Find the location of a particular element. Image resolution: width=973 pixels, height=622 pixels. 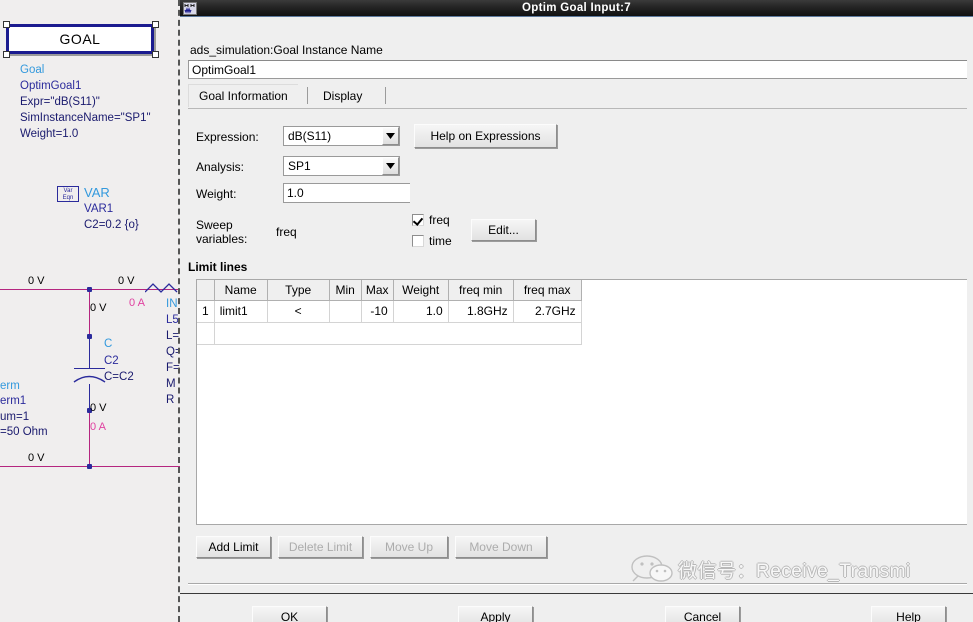

var-eqn-icon: Var Eqn is located at coordinates (68, 194).